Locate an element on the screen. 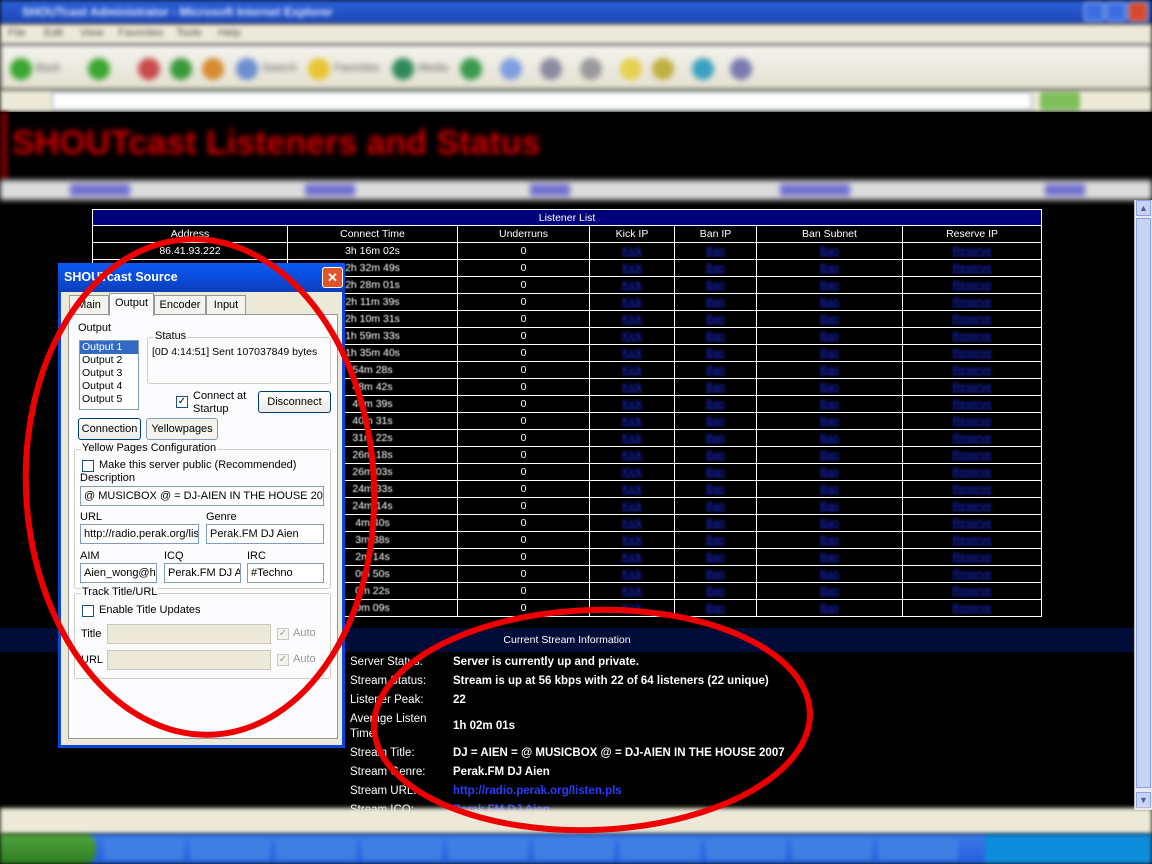  menu-help: Help is located at coordinates (229, 33).